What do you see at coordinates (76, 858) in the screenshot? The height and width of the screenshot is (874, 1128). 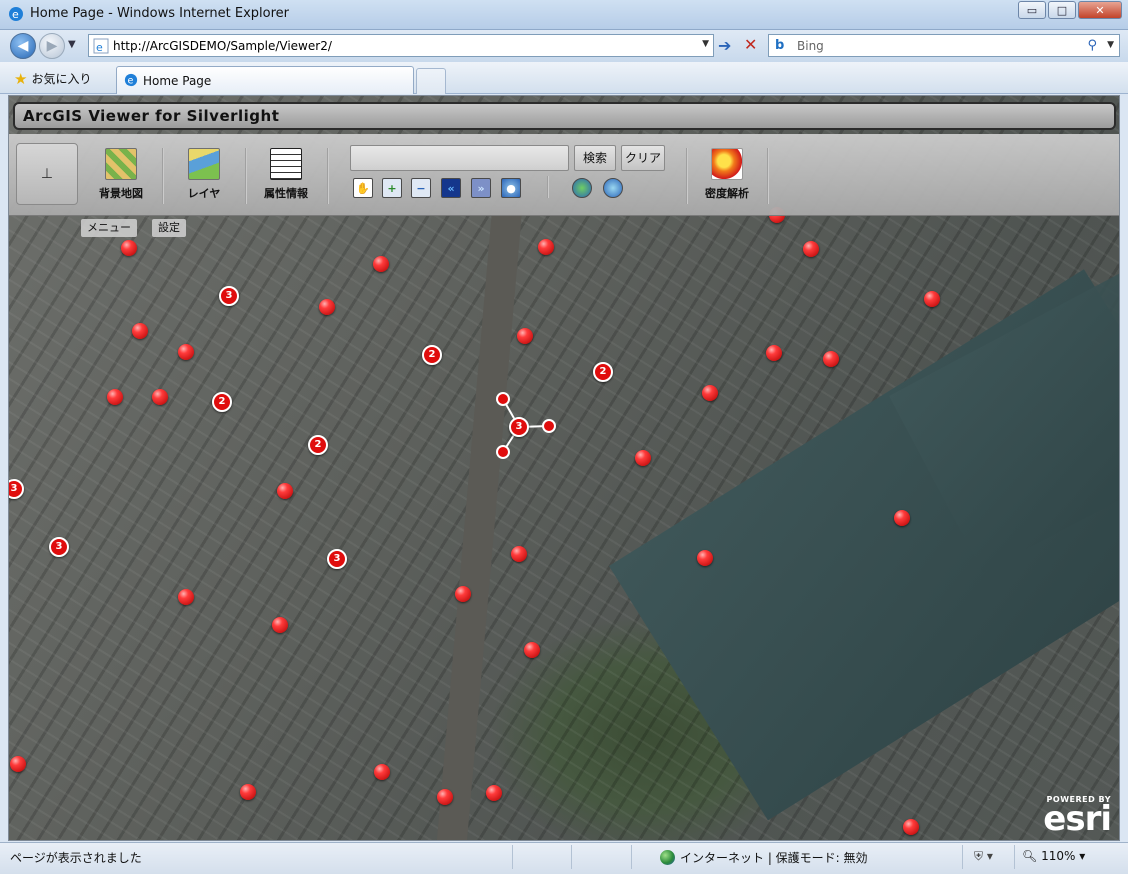 I see `status-message: ページが表示されました` at bounding box center [76, 858].